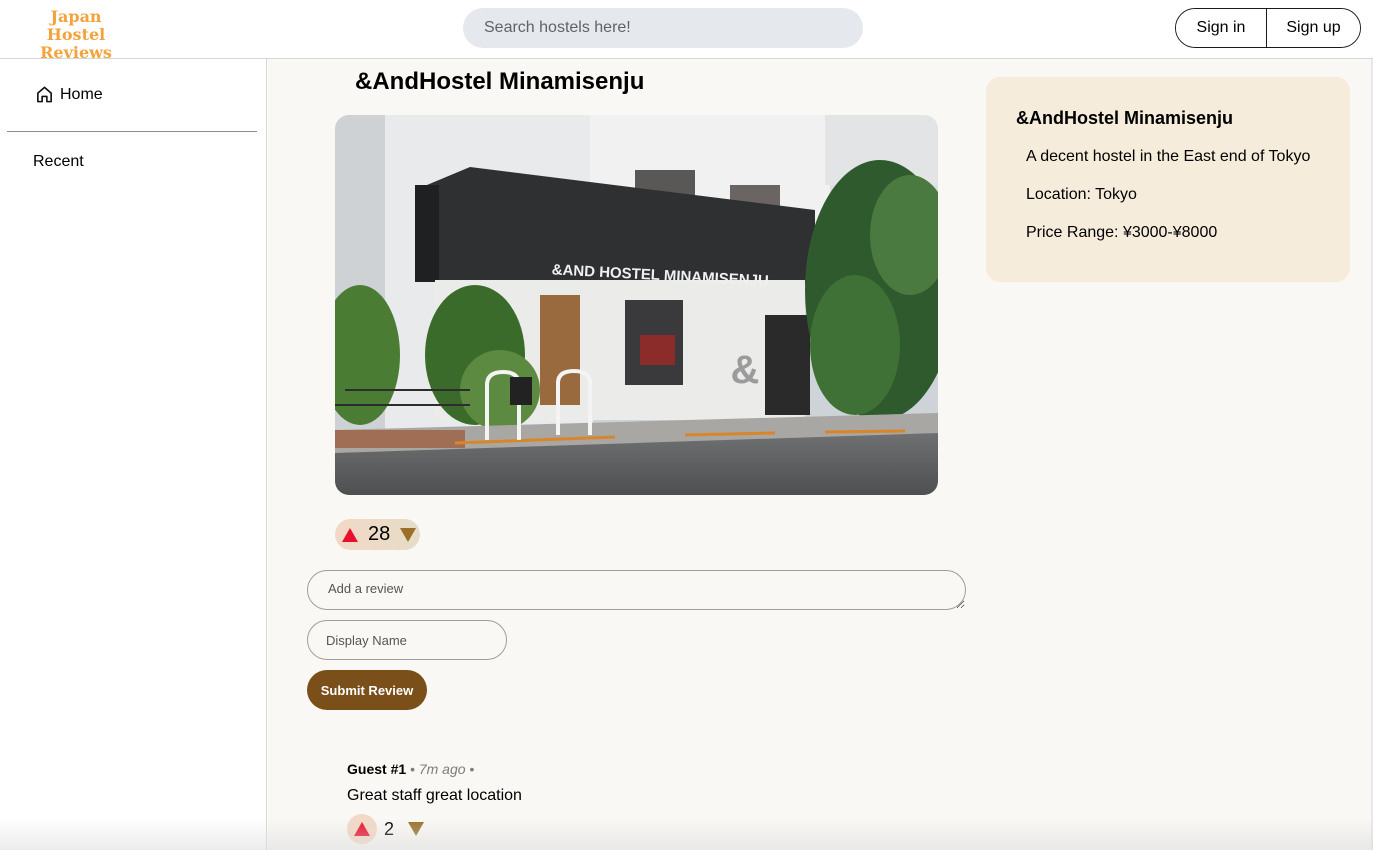  I want to click on logo-line-2: Hostel Reviews, so click(76, 43).